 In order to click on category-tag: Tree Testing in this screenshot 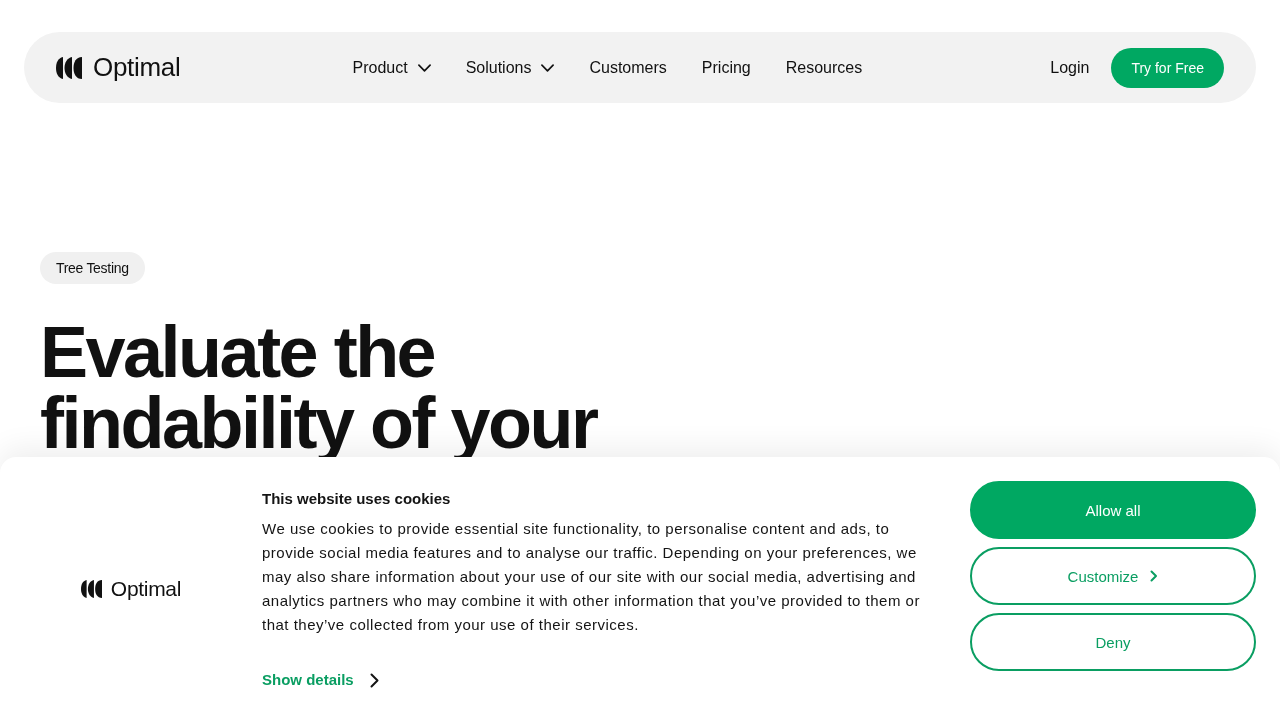, I will do `click(92, 268)`.